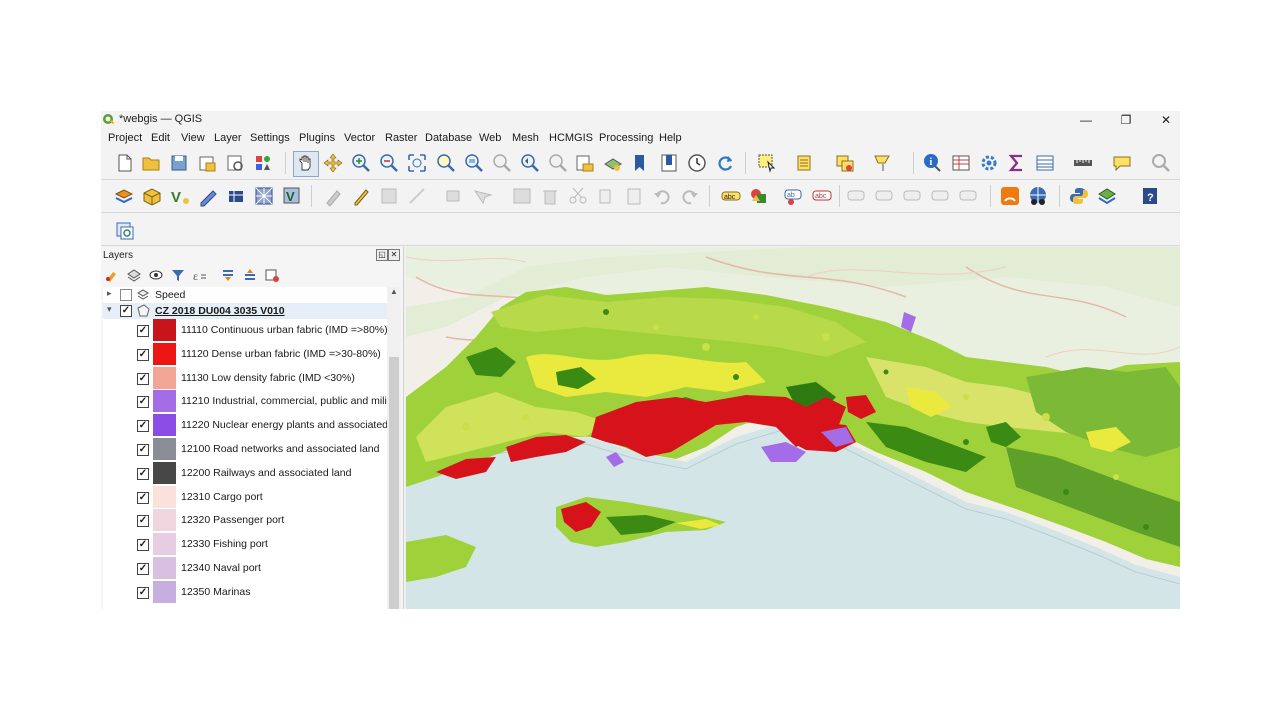  I want to click on modify-attributes-icon, so click(522, 196).